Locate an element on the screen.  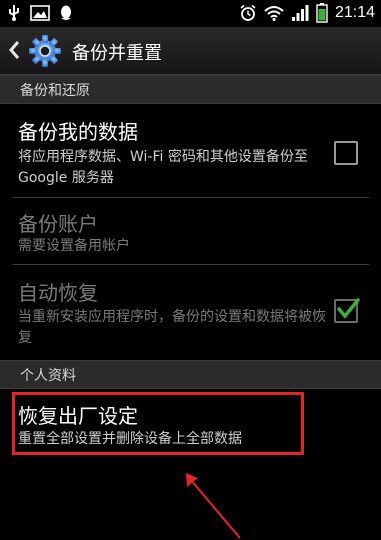
qq-icon is located at coordinates (66, 12).